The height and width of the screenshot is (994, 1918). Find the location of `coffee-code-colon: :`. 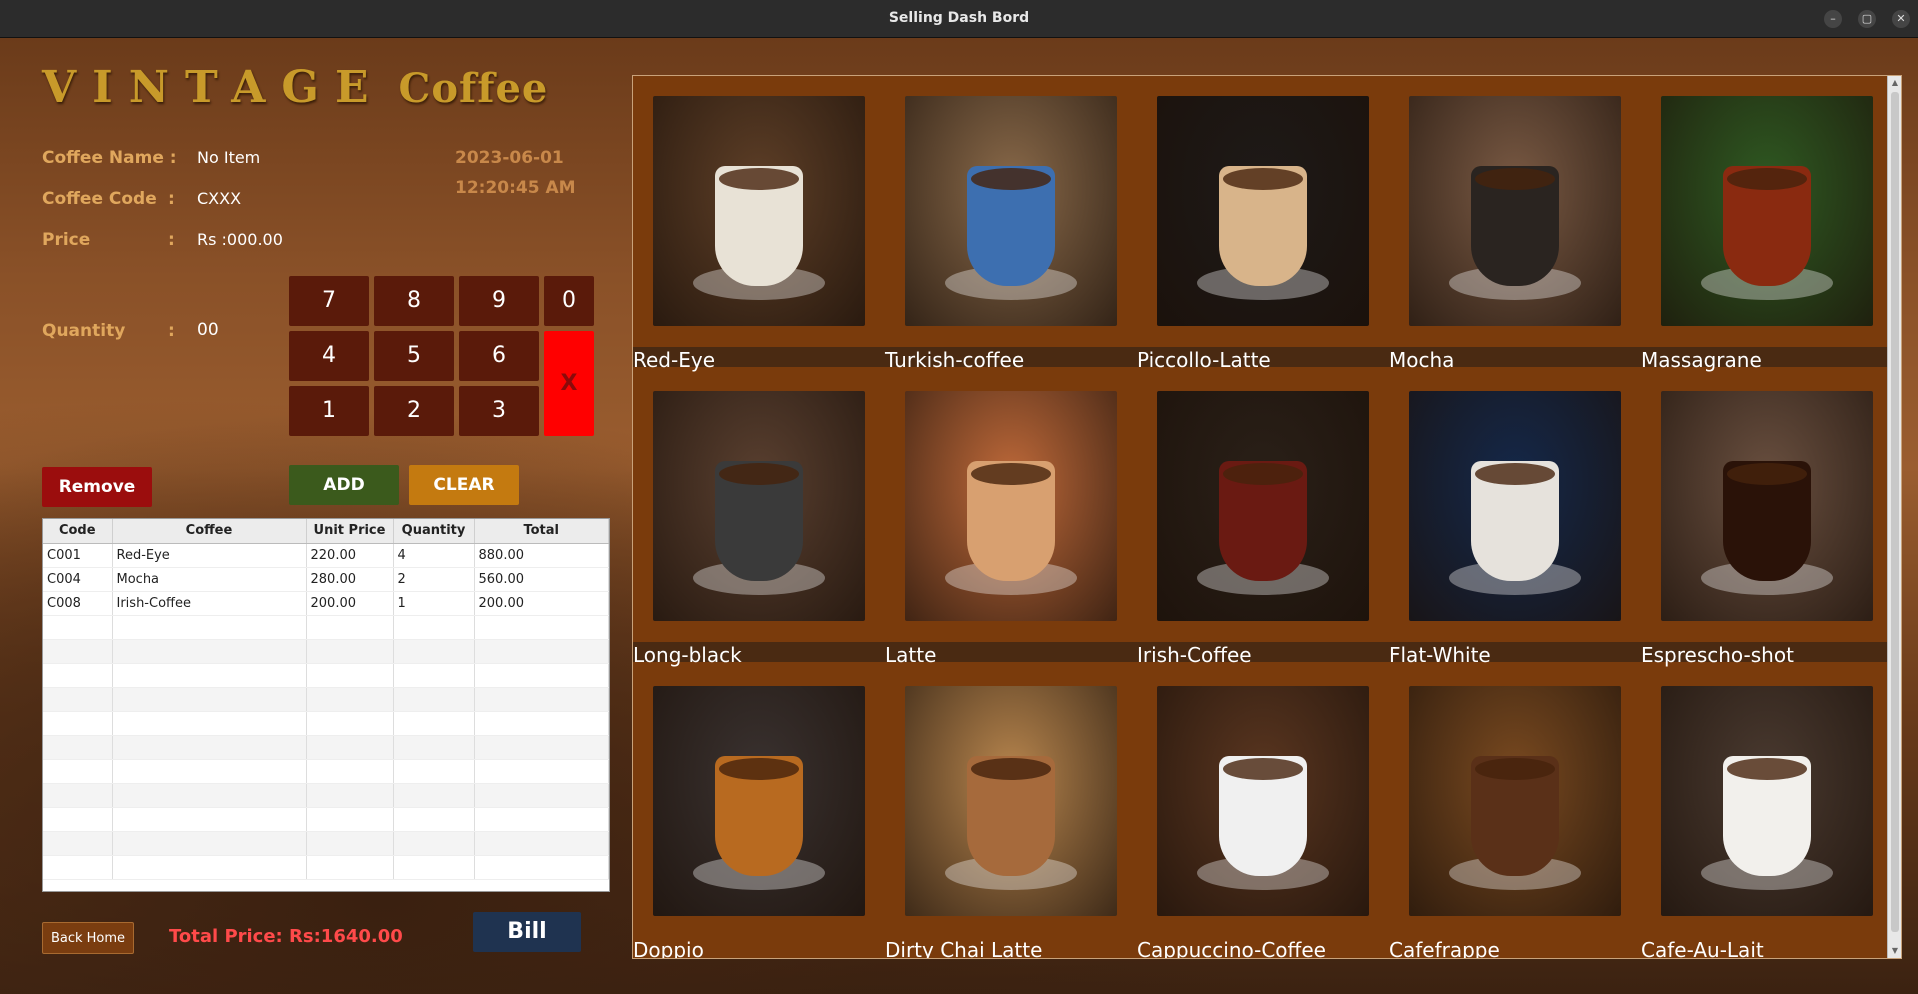

coffee-code-colon: : is located at coordinates (171, 199).